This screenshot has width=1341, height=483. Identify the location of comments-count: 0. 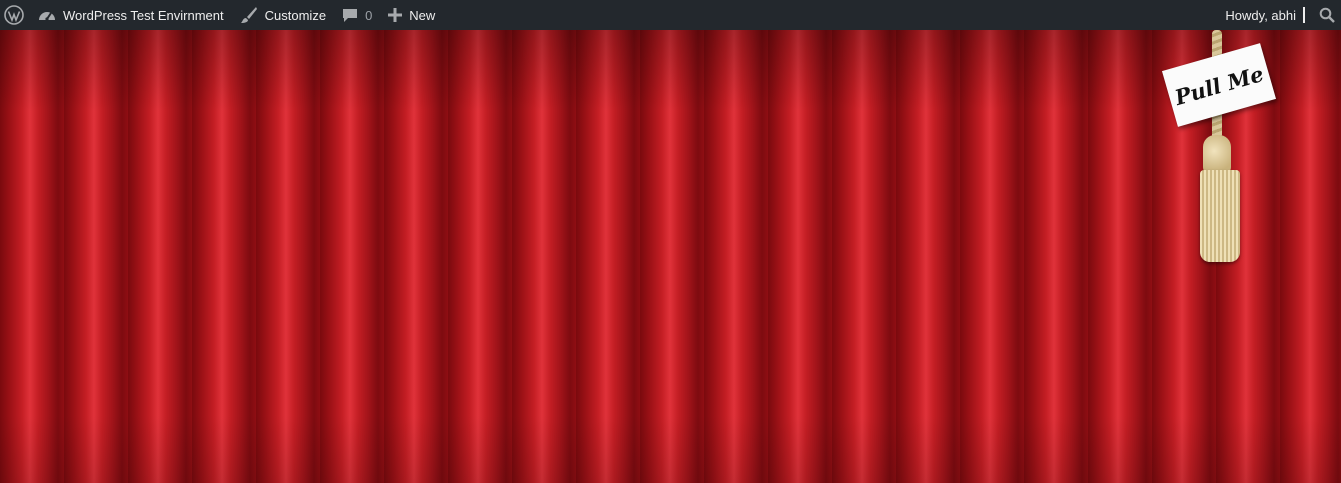
(369, 15).